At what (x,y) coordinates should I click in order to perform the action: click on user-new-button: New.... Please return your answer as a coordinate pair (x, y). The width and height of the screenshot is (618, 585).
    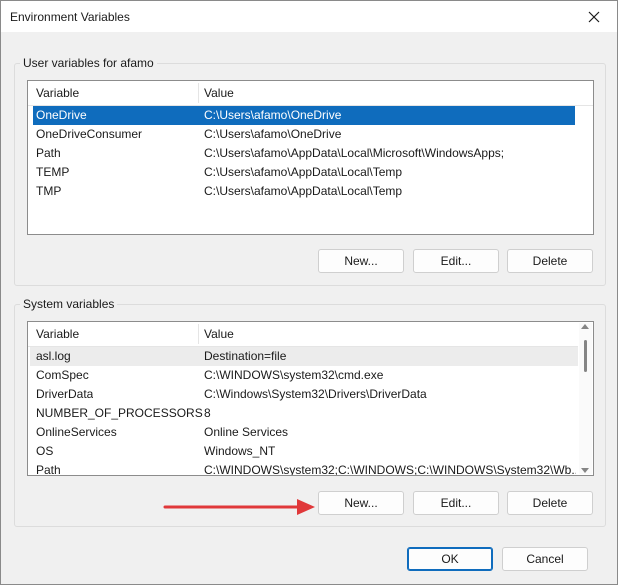
    Looking at the image, I should click on (361, 261).